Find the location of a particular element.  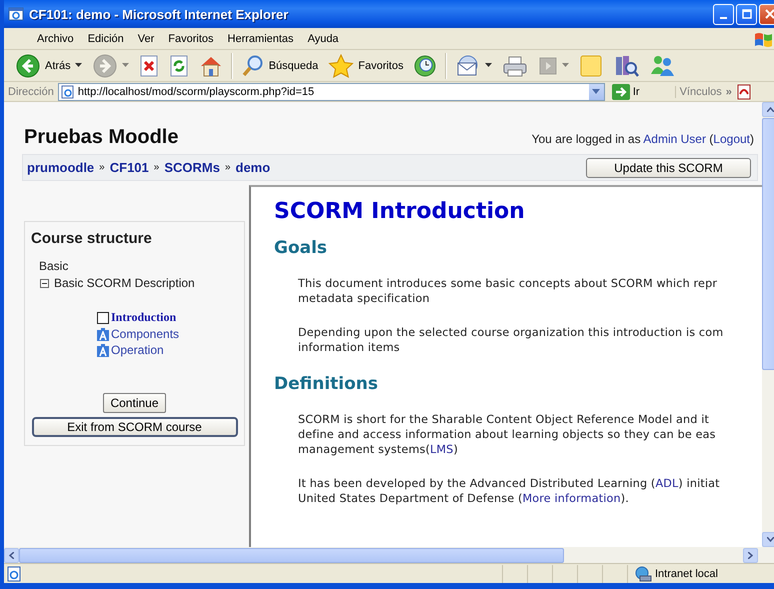

tree-item: Components is located at coordinates (170, 334).